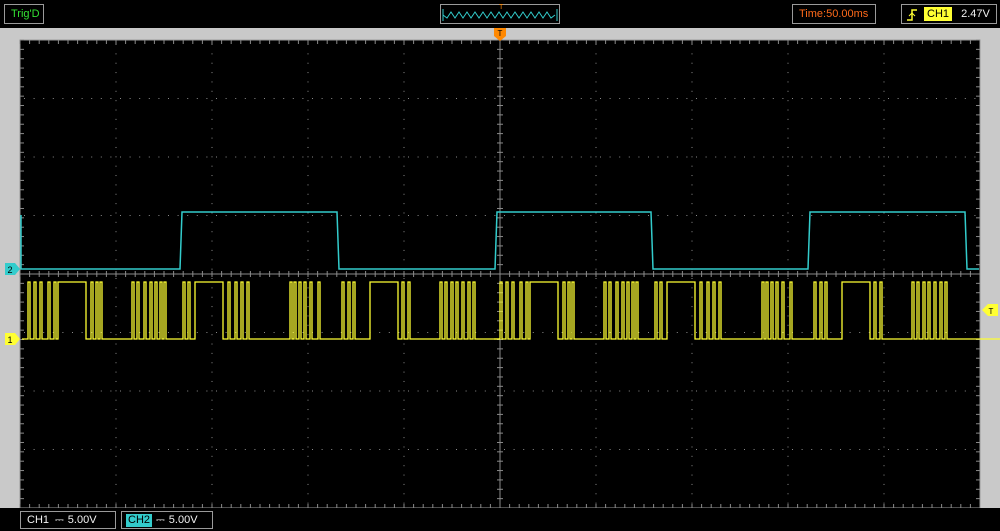 This screenshot has height=531, width=1000. I want to click on ch1-scale-box: CH1 ⎓ 5.00V, so click(68, 520).